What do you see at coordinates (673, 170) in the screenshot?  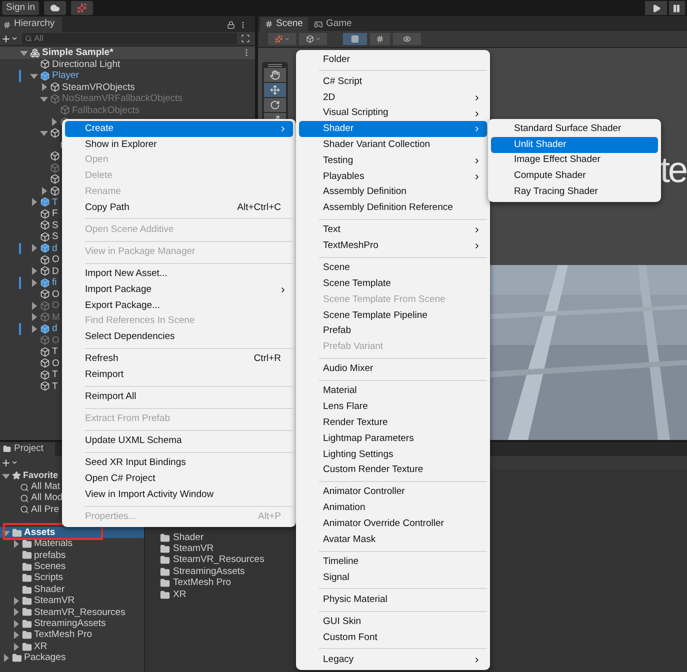 I see `scene-text: te` at bounding box center [673, 170].